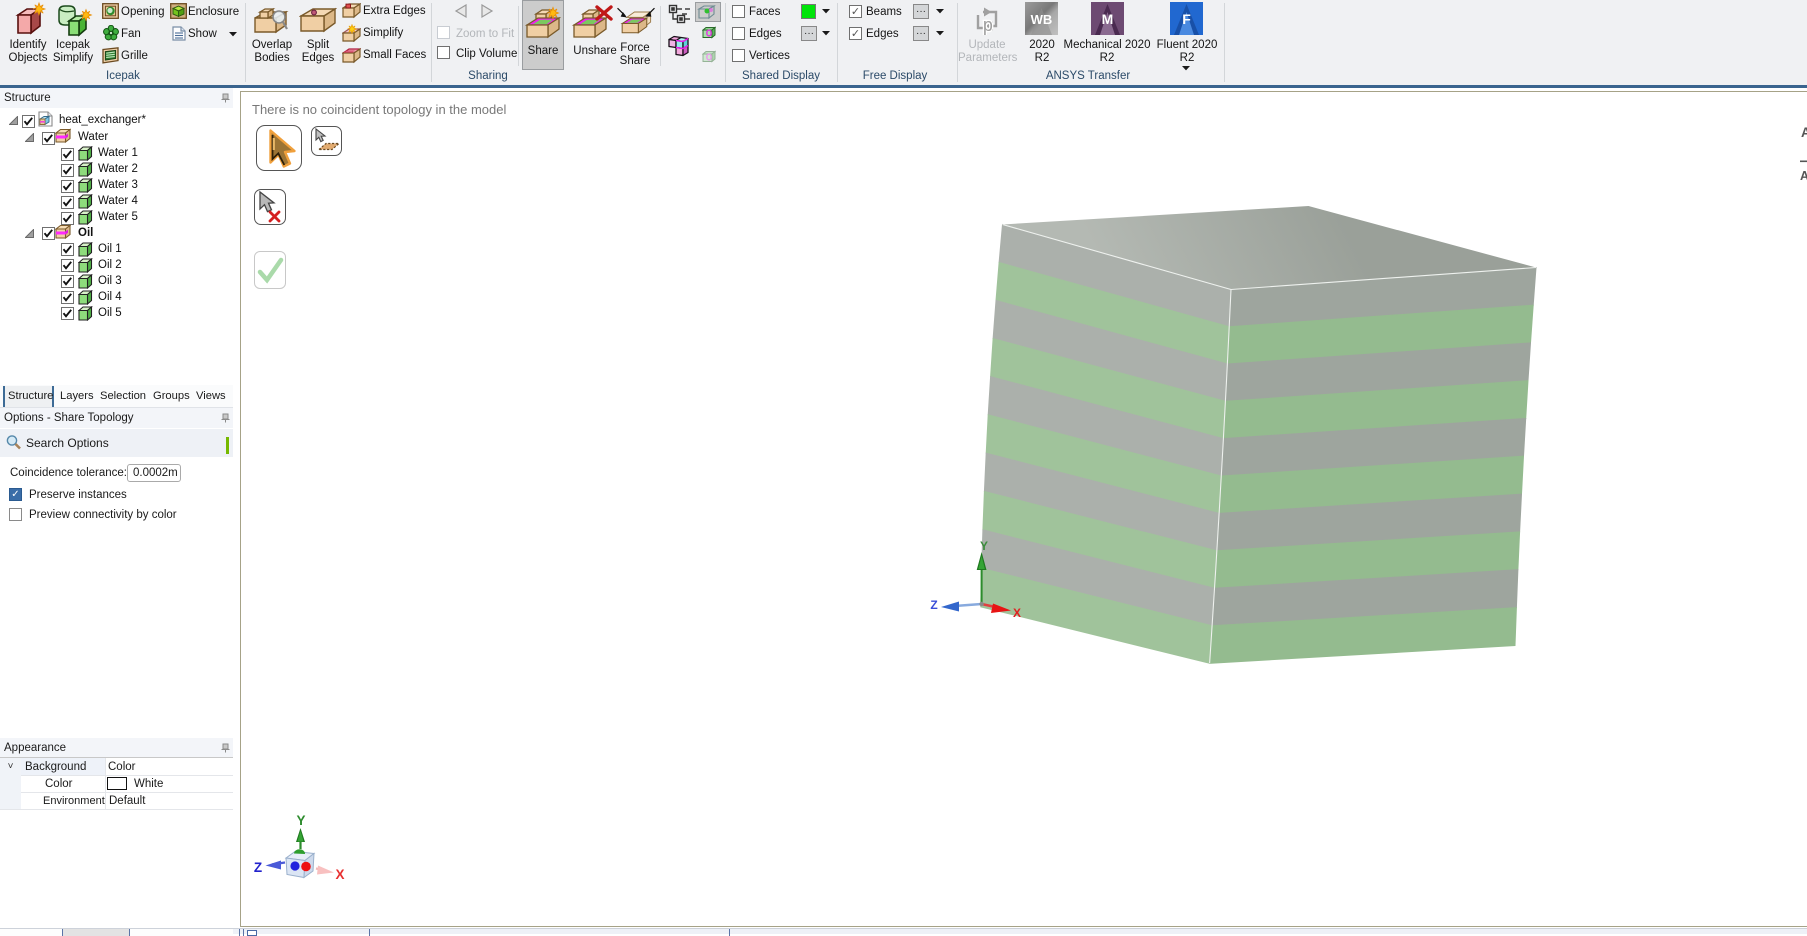 The height and width of the screenshot is (936, 1807). What do you see at coordinates (1108, 19) in the screenshot?
I see `svg-text: M` at bounding box center [1108, 19].